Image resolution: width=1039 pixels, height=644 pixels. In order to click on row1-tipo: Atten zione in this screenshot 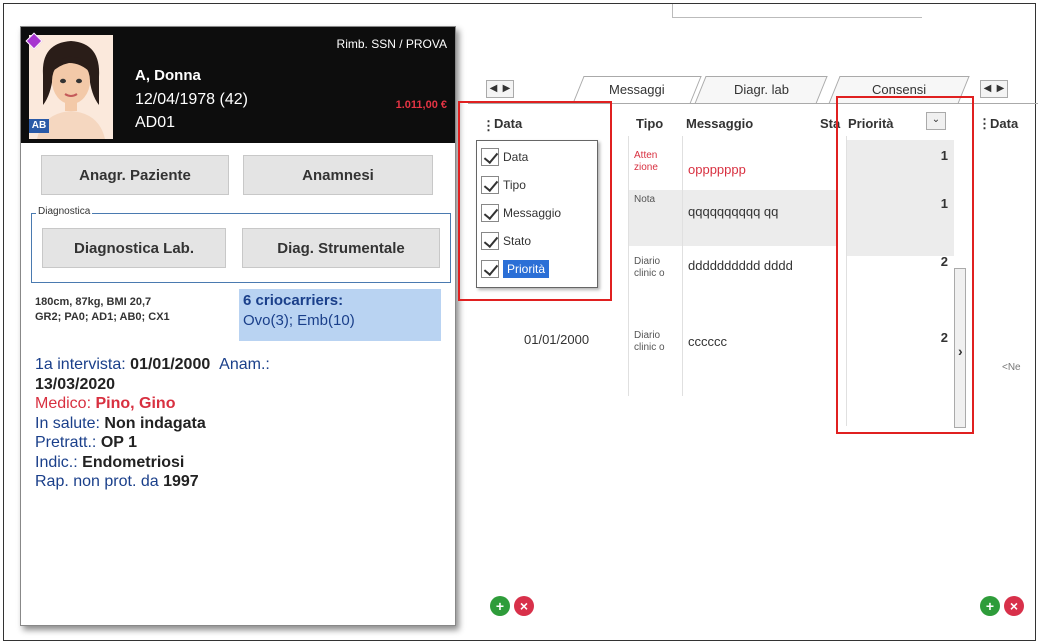, I will do `click(646, 161)`.